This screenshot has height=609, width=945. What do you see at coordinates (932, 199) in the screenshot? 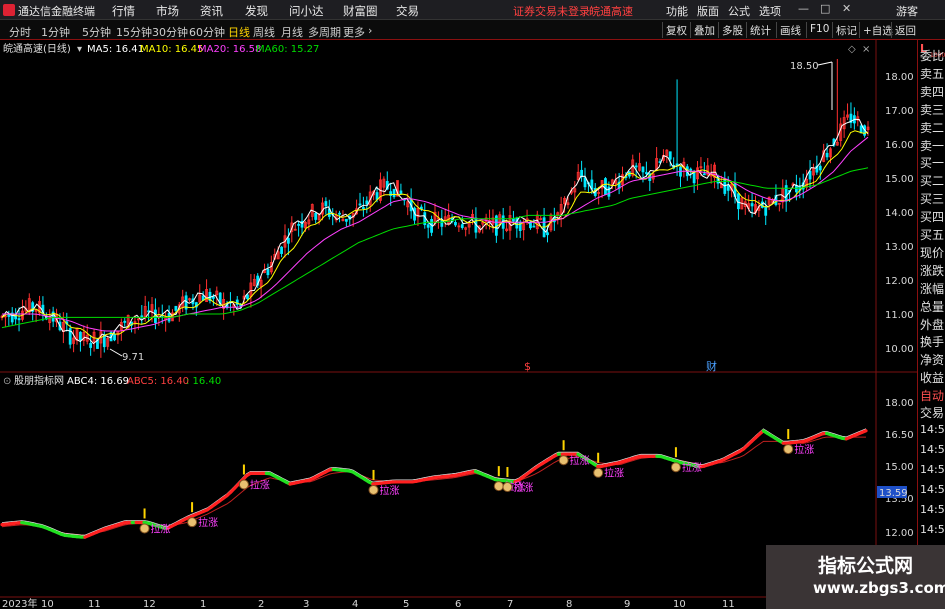
I see `quote-field-label: 买三` at bounding box center [932, 199].